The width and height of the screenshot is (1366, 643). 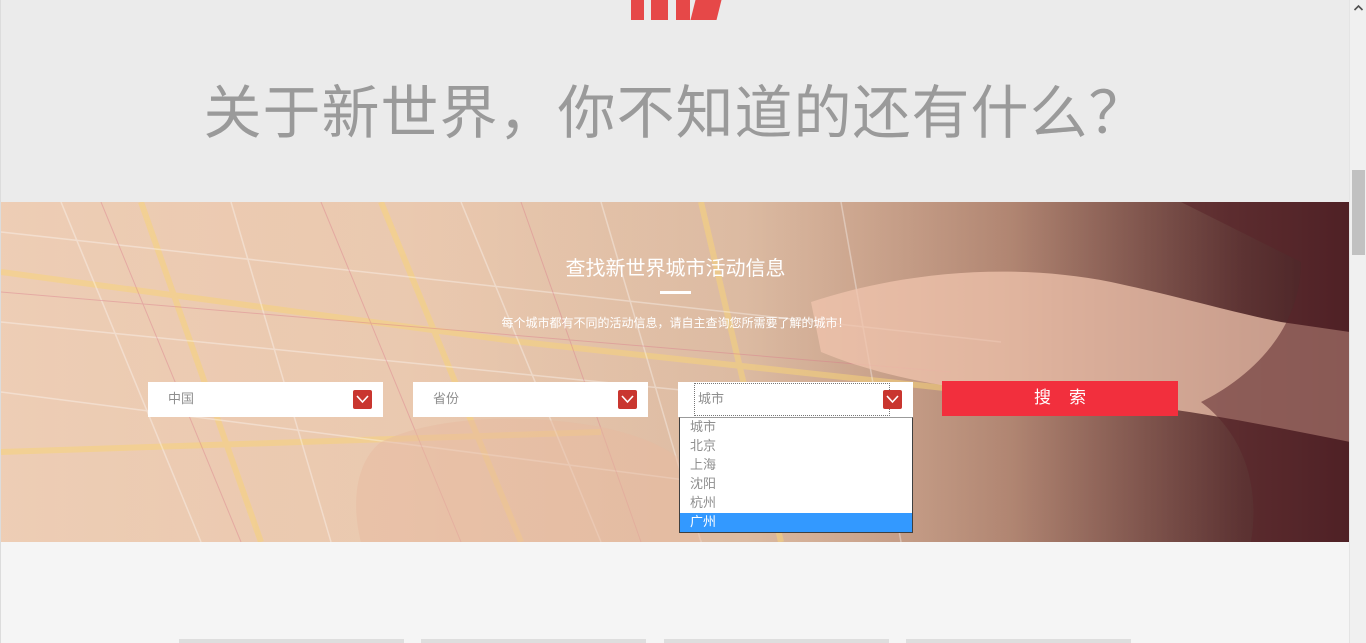 I want to click on province-select: 省份, so click(x=530, y=399).